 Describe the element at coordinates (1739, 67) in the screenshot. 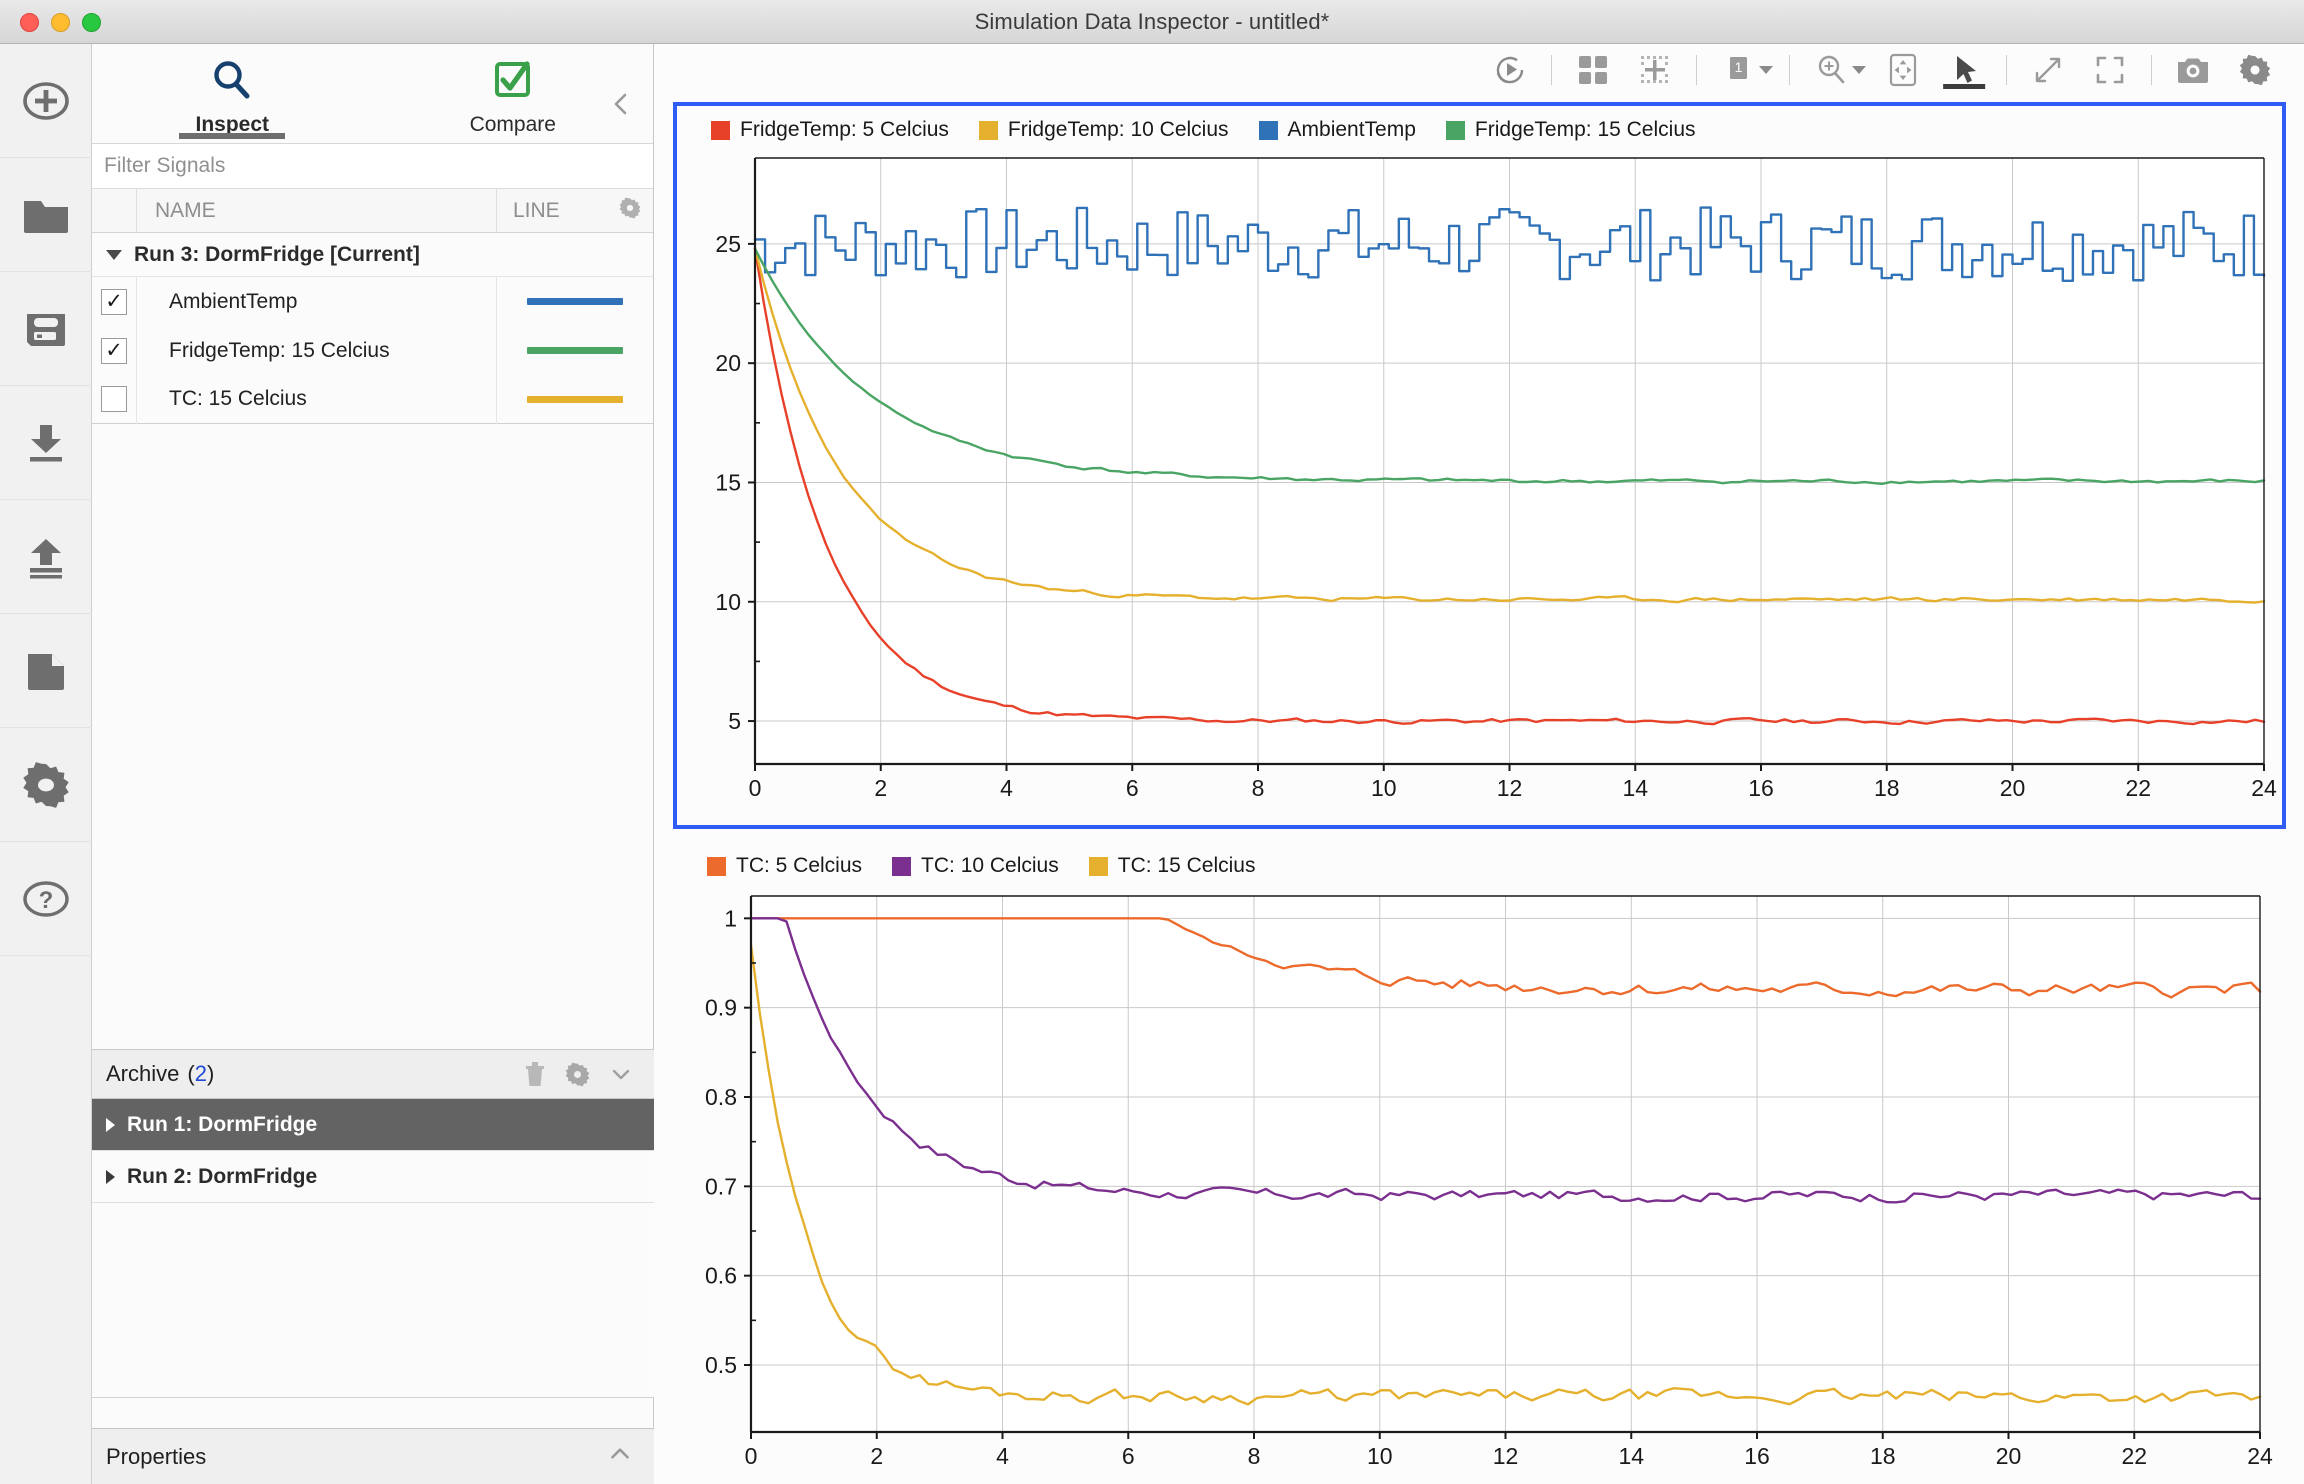

I see `subplot-count-value: 1` at that location.